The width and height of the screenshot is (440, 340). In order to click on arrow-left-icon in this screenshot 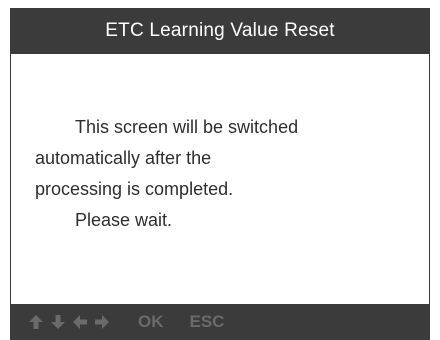, I will do `click(80, 322)`.